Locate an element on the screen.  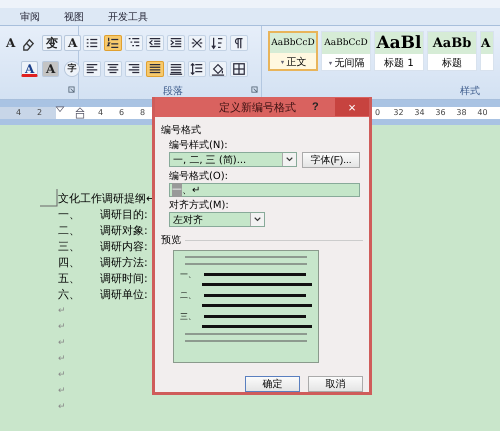
indent-marker-icon is located at coordinates (80, 112).